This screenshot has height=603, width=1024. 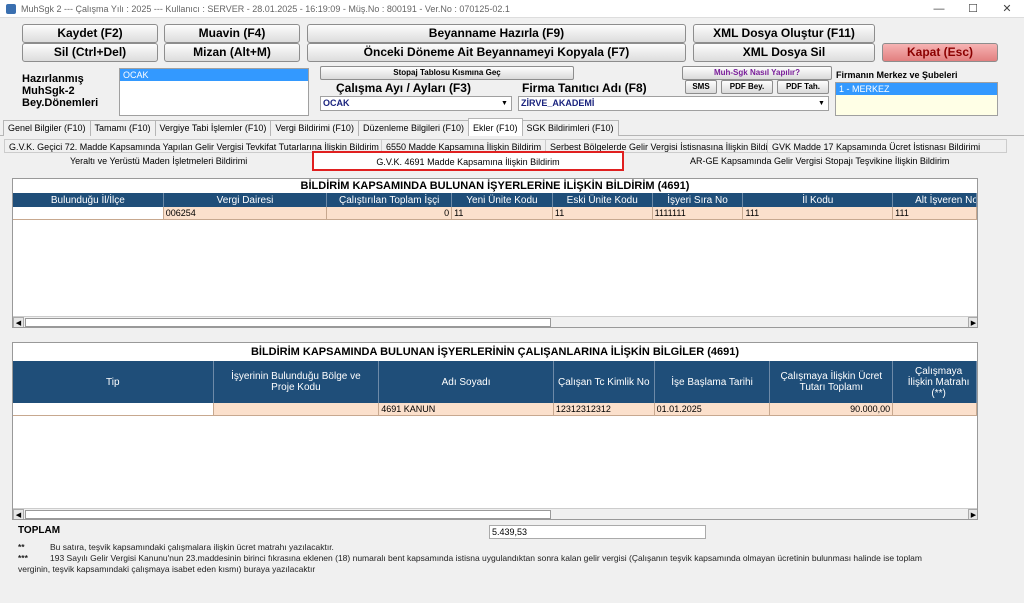 I want to click on column-header: Çalıştırılan Toplam İşçi, so click(x=390, y=200).